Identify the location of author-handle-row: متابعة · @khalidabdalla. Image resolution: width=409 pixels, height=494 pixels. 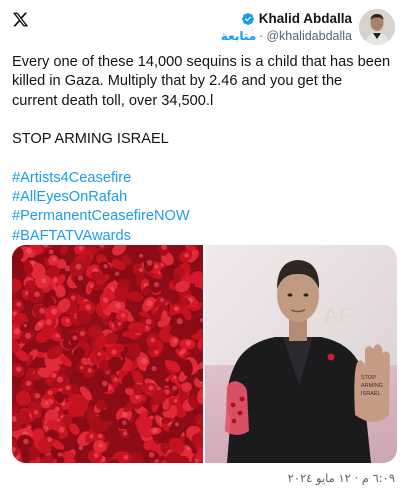
(286, 36).